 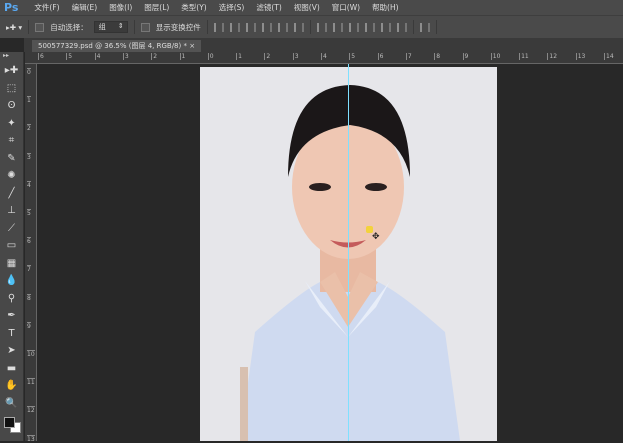 What do you see at coordinates (193, 7) in the screenshot?
I see `menu-type: 类型(Y)` at bounding box center [193, 7].